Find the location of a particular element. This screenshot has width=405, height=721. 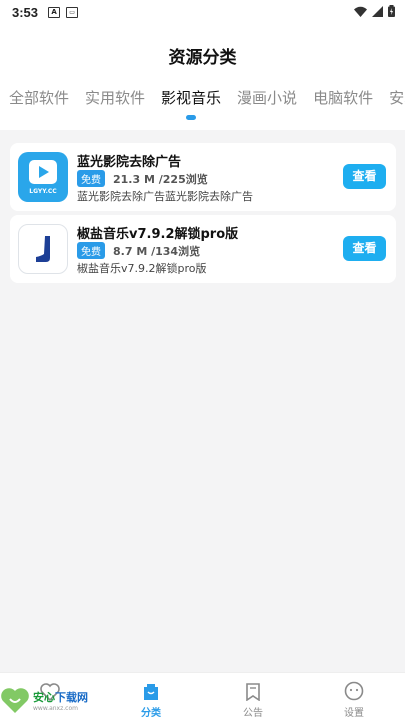

app-description: 椒盐音乐v7.9.2解锁pro版 is located at coordinates (142, 268).